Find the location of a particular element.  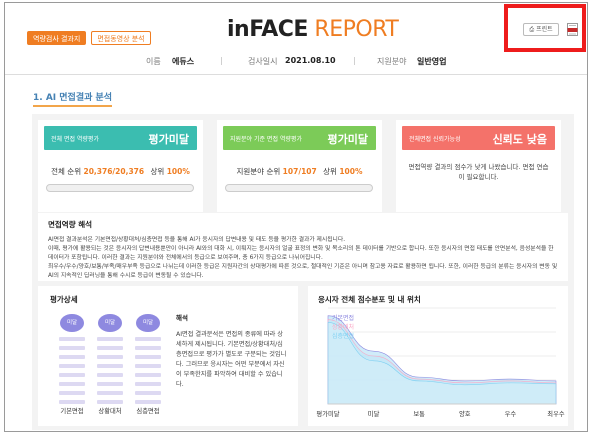

card-label: 전체 면접 역량평가 is located at coordinates (75, 139).